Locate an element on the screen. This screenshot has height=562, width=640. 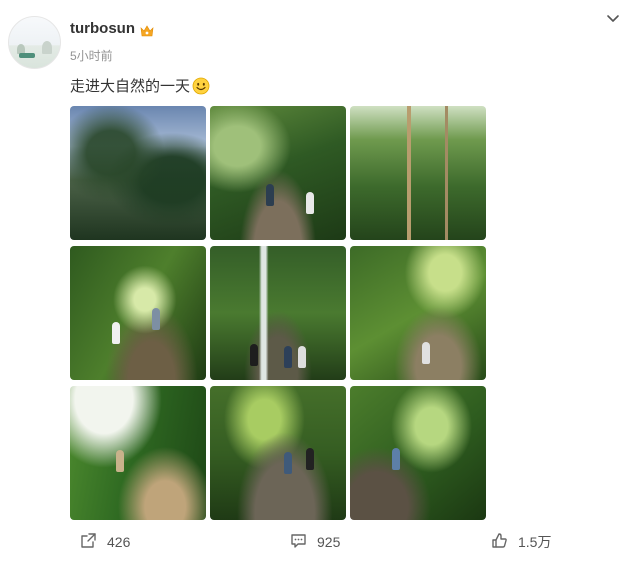
like-button: 1.5万 is located at coordinates (521, 542).